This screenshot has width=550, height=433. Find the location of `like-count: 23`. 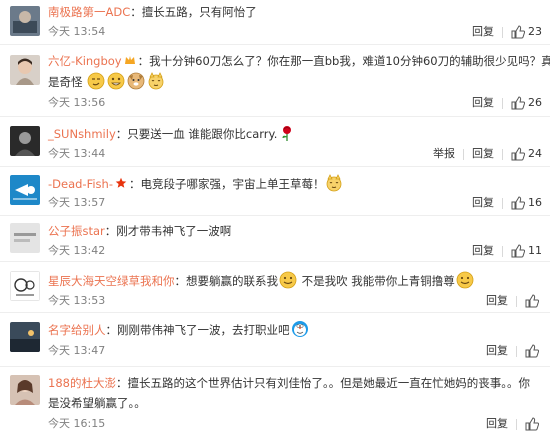

like-count: 23 is located at coordinates (535, 31).